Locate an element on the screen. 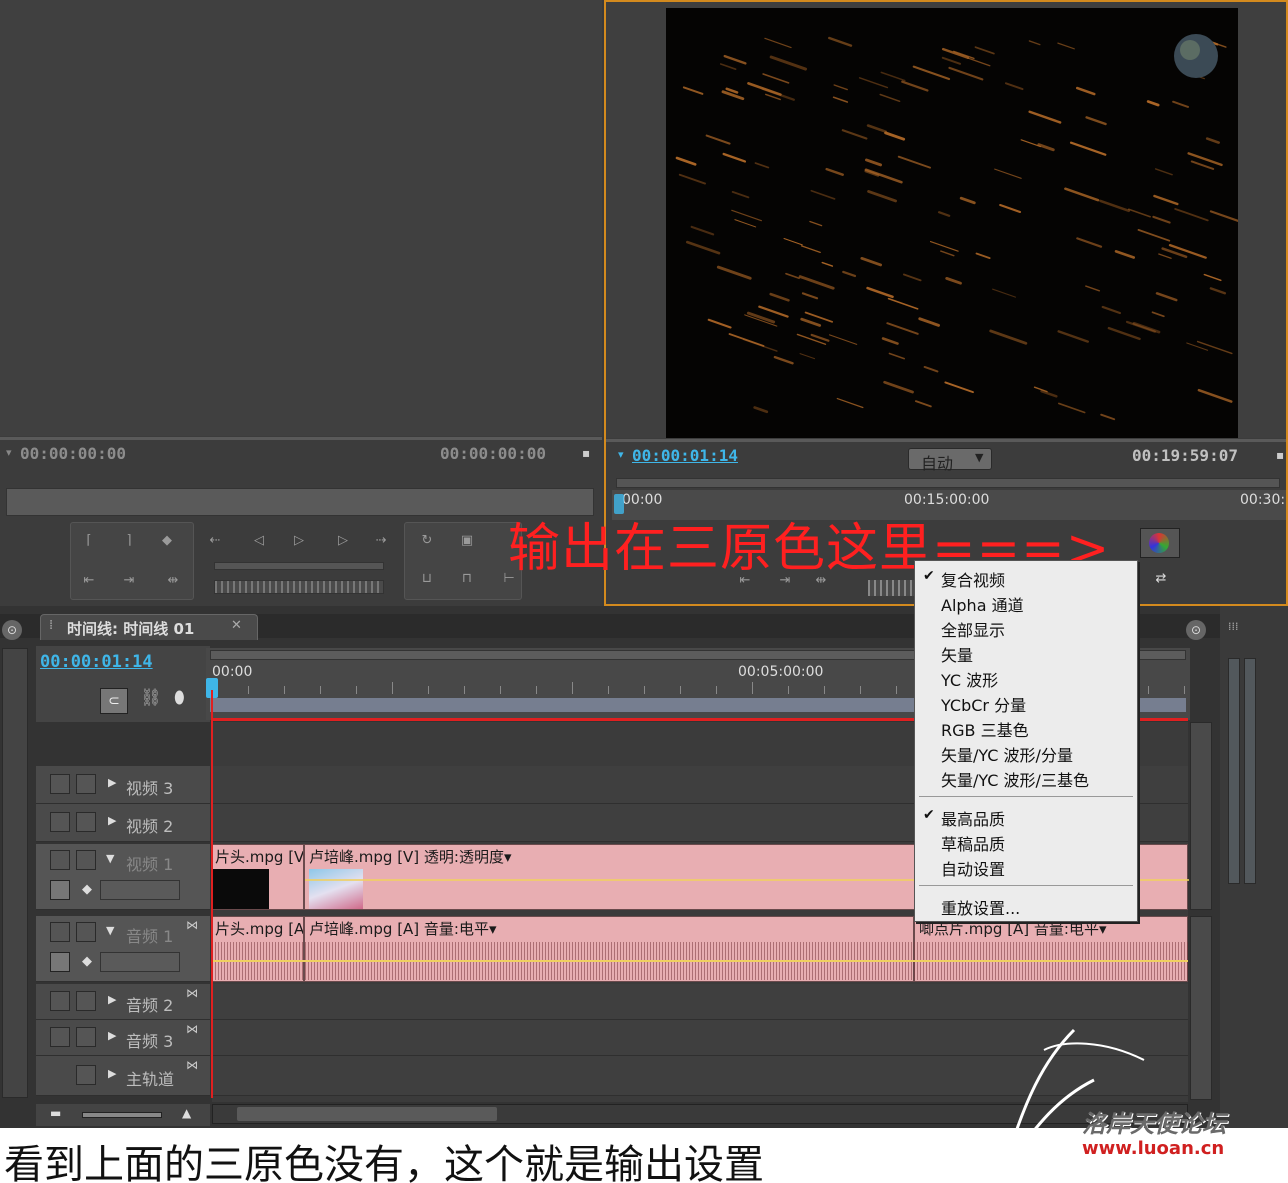  panel-menu-icon-right: ⊙ is located at coordinates (1196, 630).